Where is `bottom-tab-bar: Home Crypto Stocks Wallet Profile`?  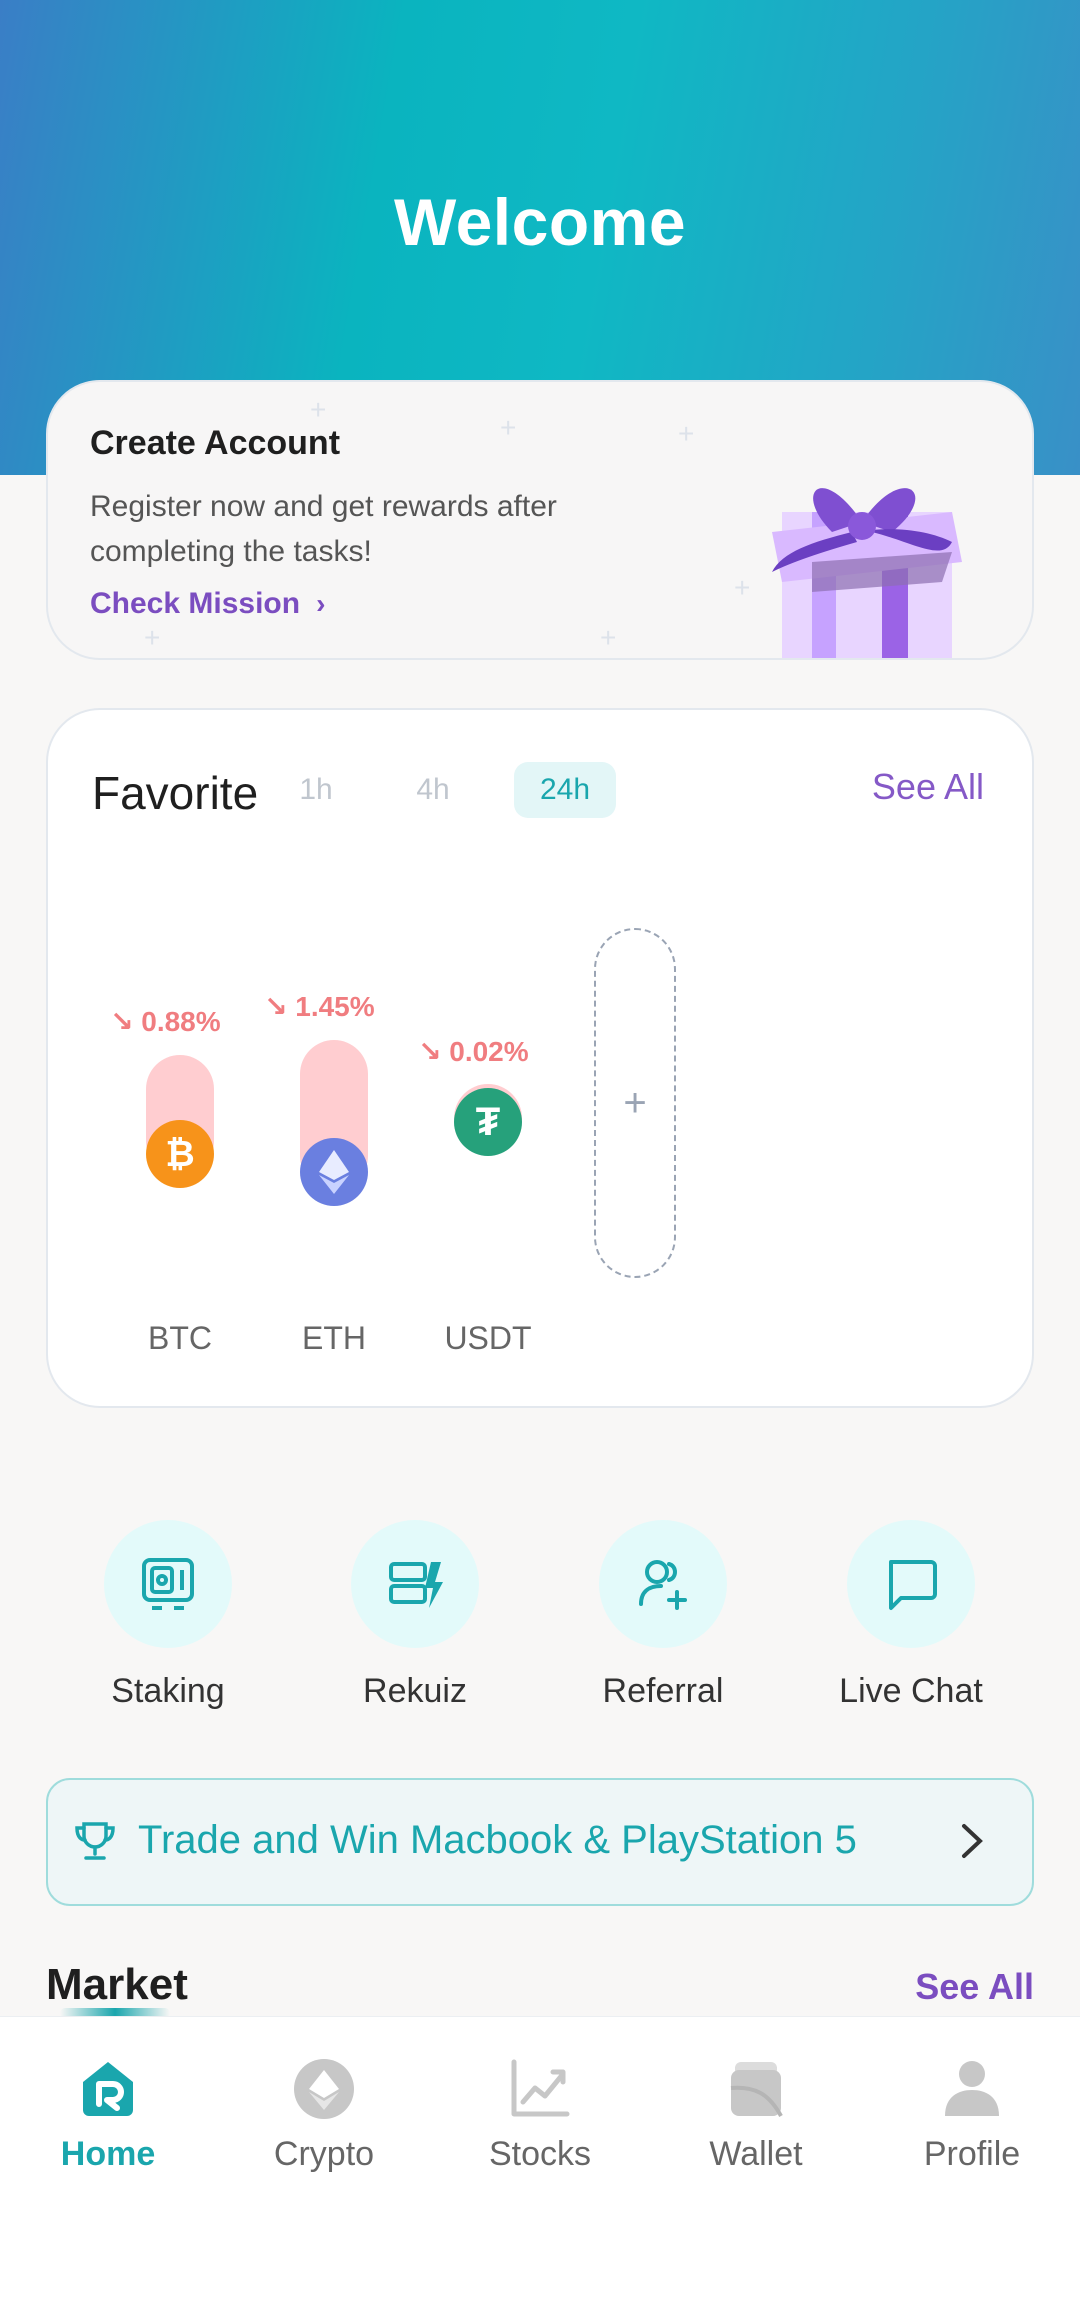 bottom-tab-bar: Home Crypto Stocks Wallet Profile is located at coordinates (540, 2166).